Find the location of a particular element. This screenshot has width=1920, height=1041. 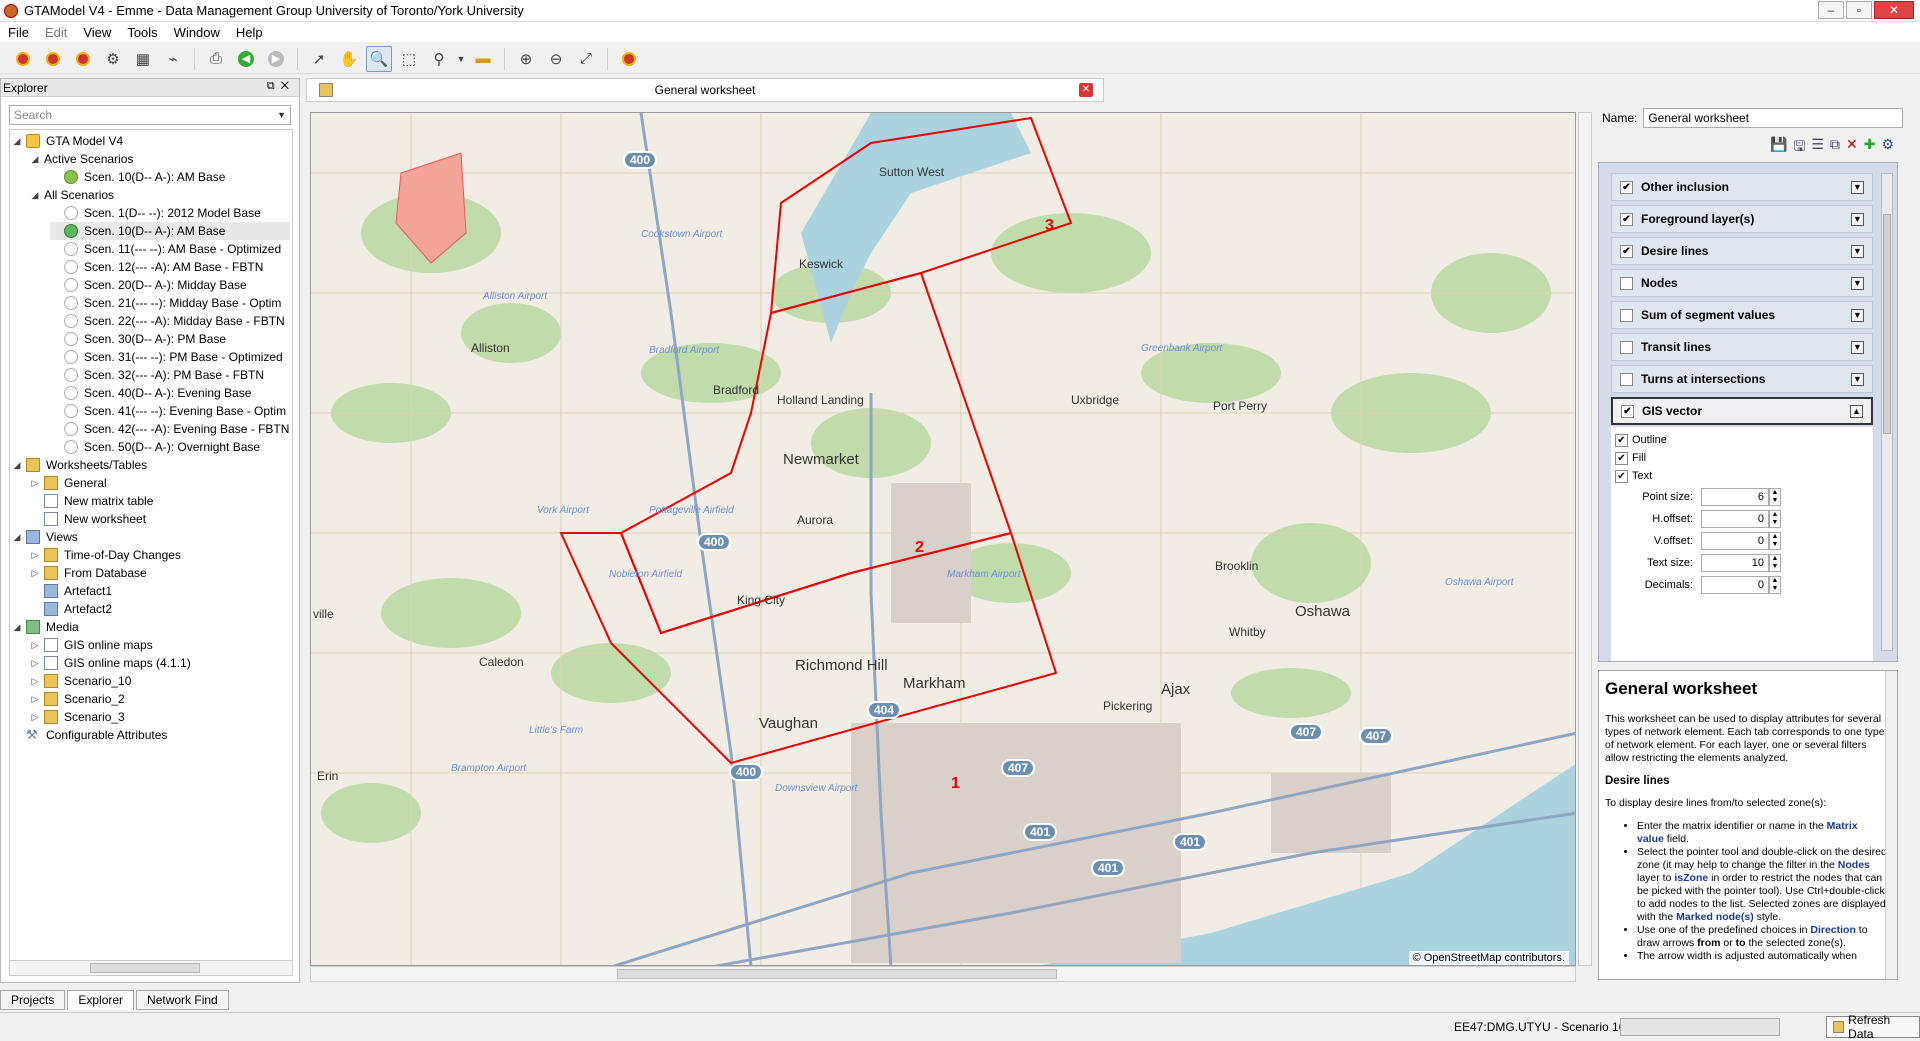

tree-item-from-database: ▷ From Database is located at coordinates (88, 573).